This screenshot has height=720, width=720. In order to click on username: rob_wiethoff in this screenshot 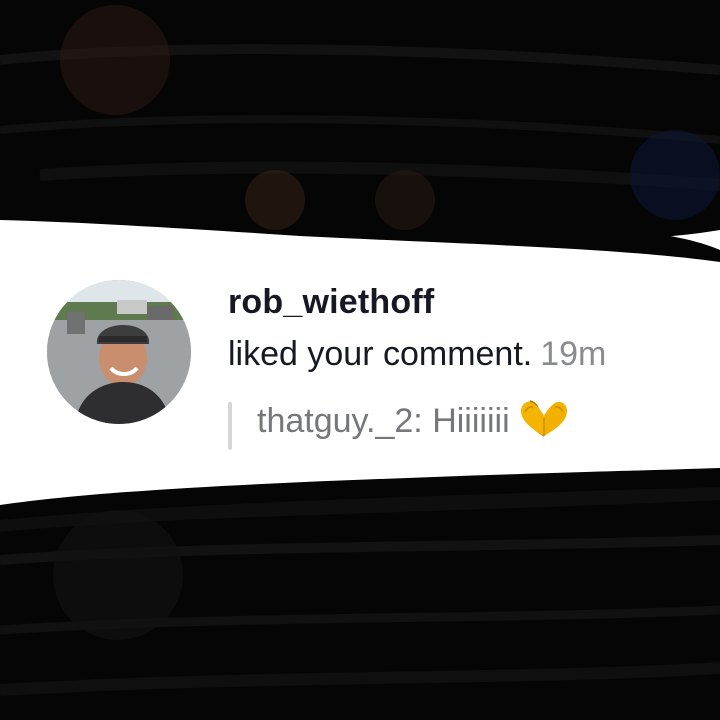, I will do `click(331, 302)`.